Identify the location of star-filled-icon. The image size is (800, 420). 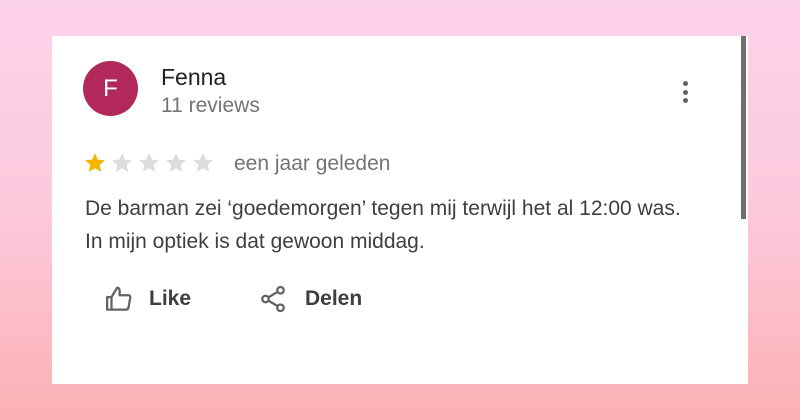
(95, 164).